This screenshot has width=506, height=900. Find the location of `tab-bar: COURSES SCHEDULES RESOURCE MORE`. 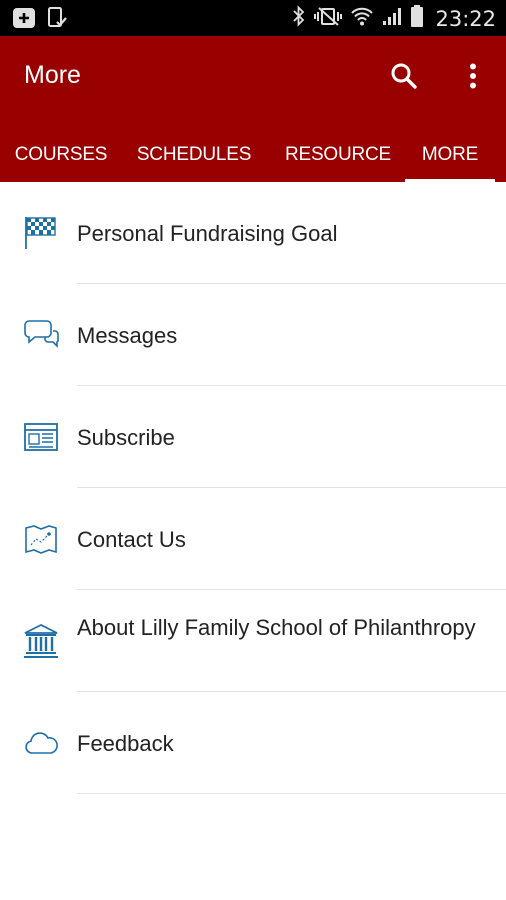

tab-bar: COURSES SCHEDULES RESOURCE MORE is located at coordinates (253, 155).